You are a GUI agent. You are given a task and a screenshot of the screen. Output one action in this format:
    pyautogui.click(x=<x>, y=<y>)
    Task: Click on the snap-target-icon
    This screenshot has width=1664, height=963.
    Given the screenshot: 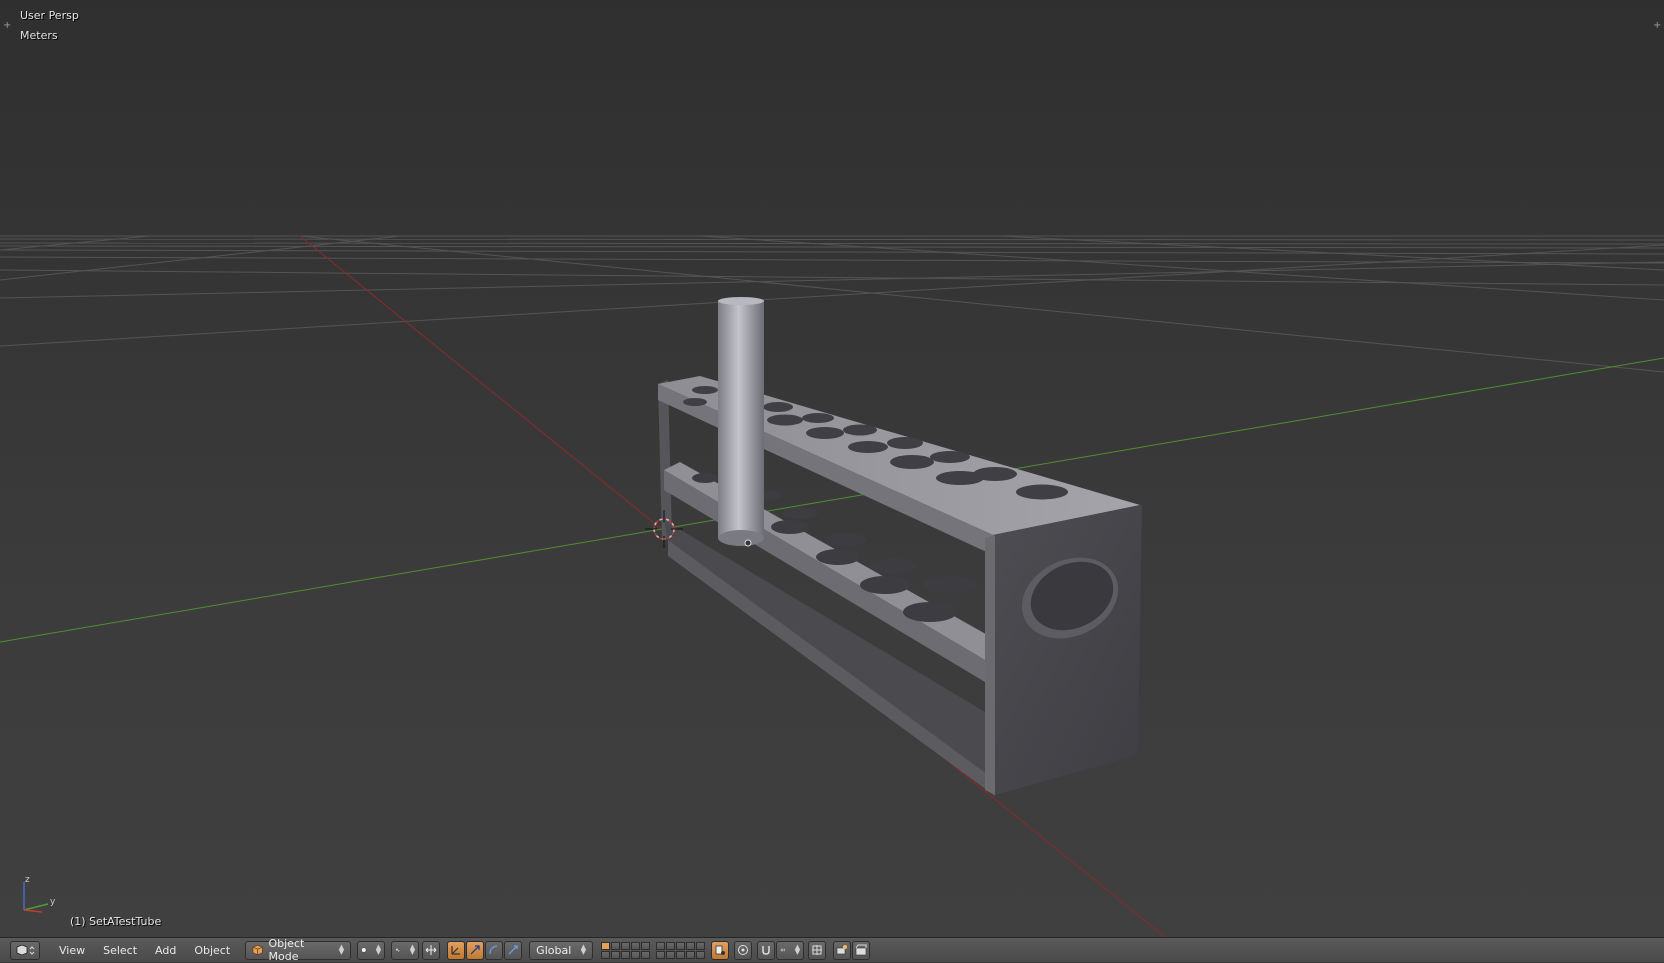 What is the action you would take?
    pyautogui.click(x=817, y=950)
    